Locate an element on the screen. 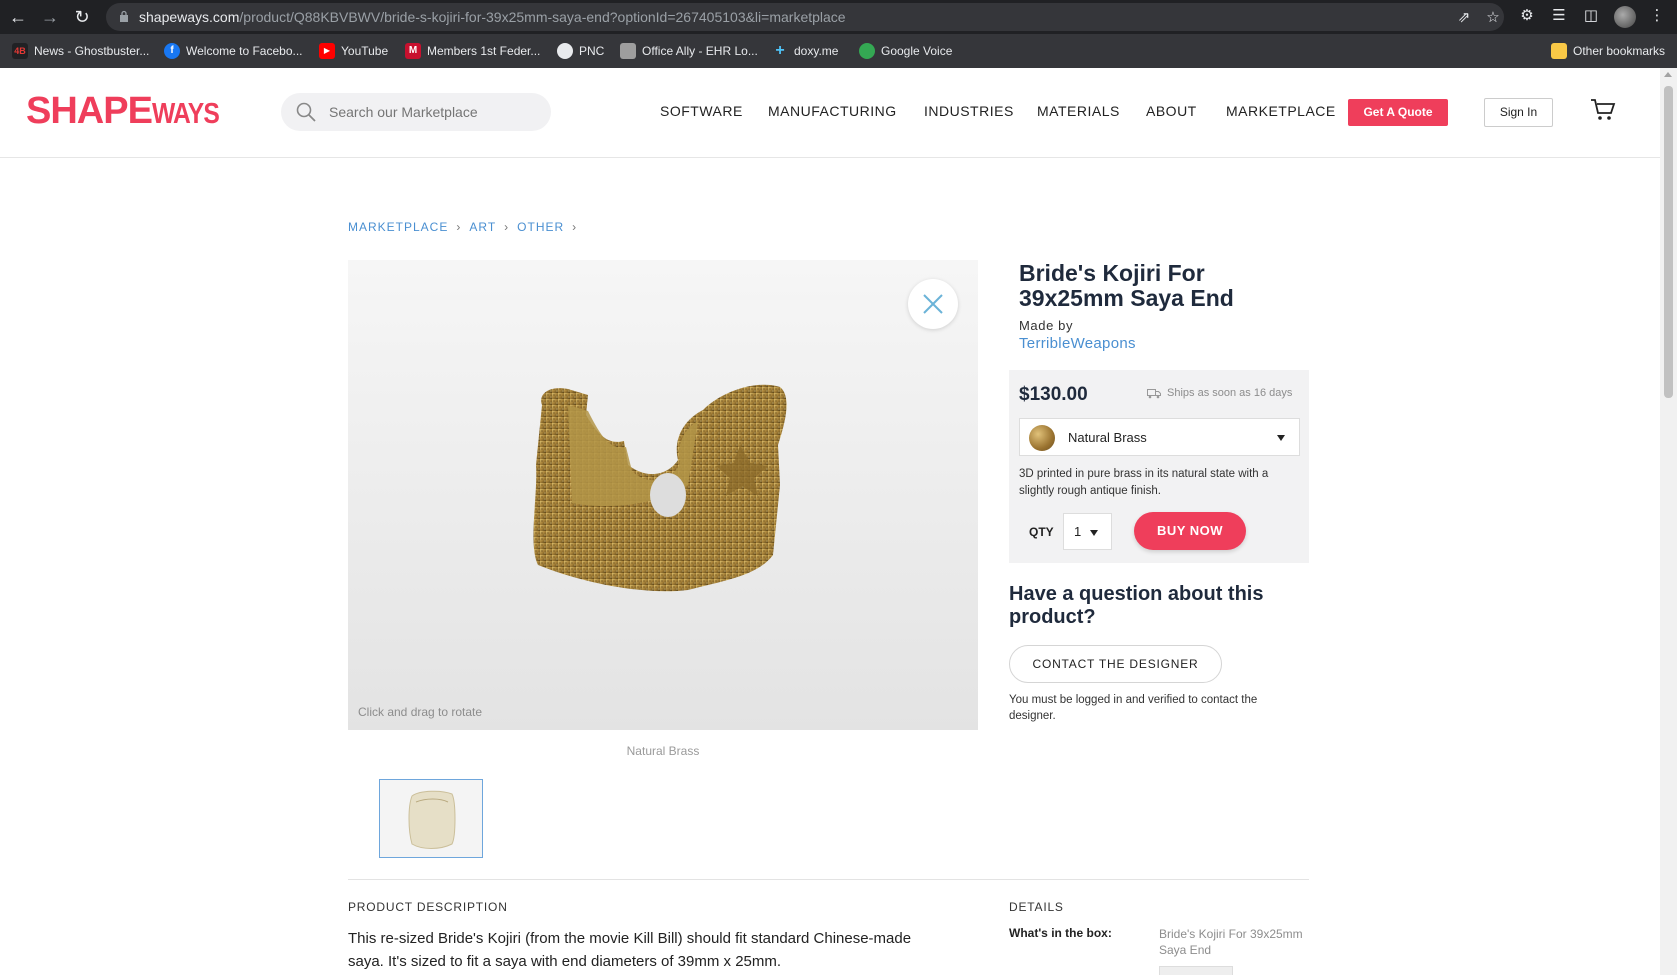  breadcrumb-art: ART is located at coordinates (482, 227).